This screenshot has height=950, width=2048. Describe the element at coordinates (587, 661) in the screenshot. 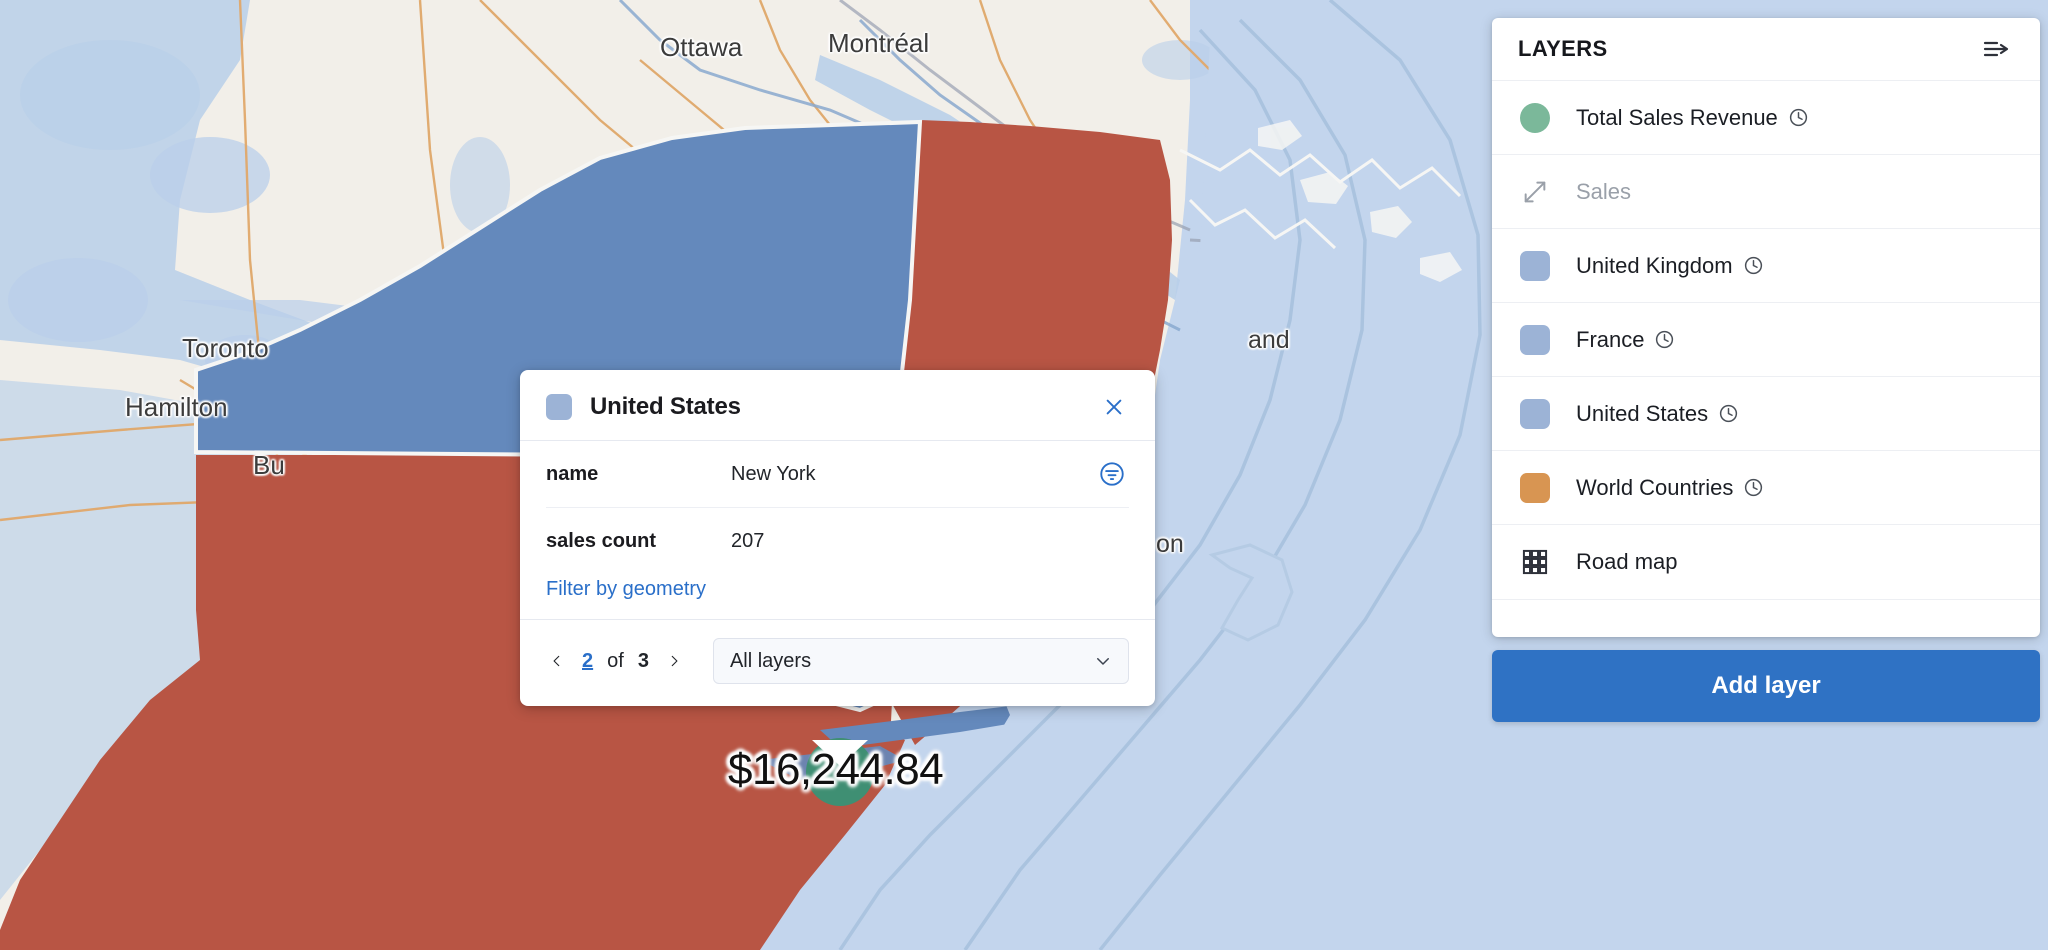

I see `pager-current-page: 2` at that location.